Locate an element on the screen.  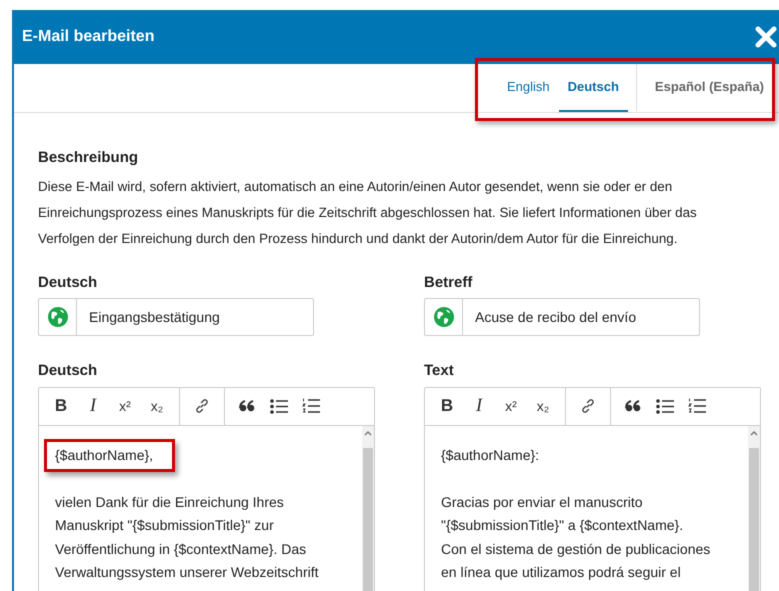
editor-paragraph: {$authorName}, is located at coordinates (104, 455).